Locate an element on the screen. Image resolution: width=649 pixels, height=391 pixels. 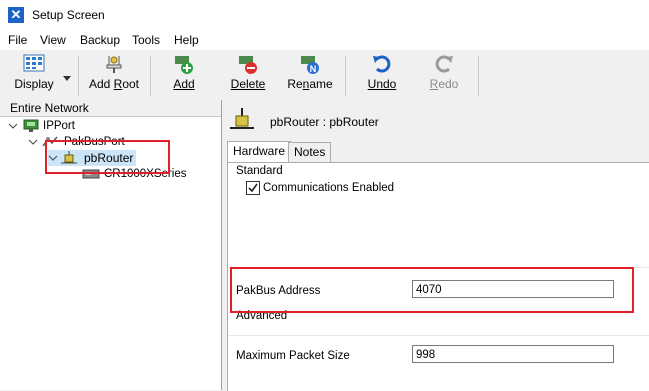
row-divider is located at coordinates (438, 335).